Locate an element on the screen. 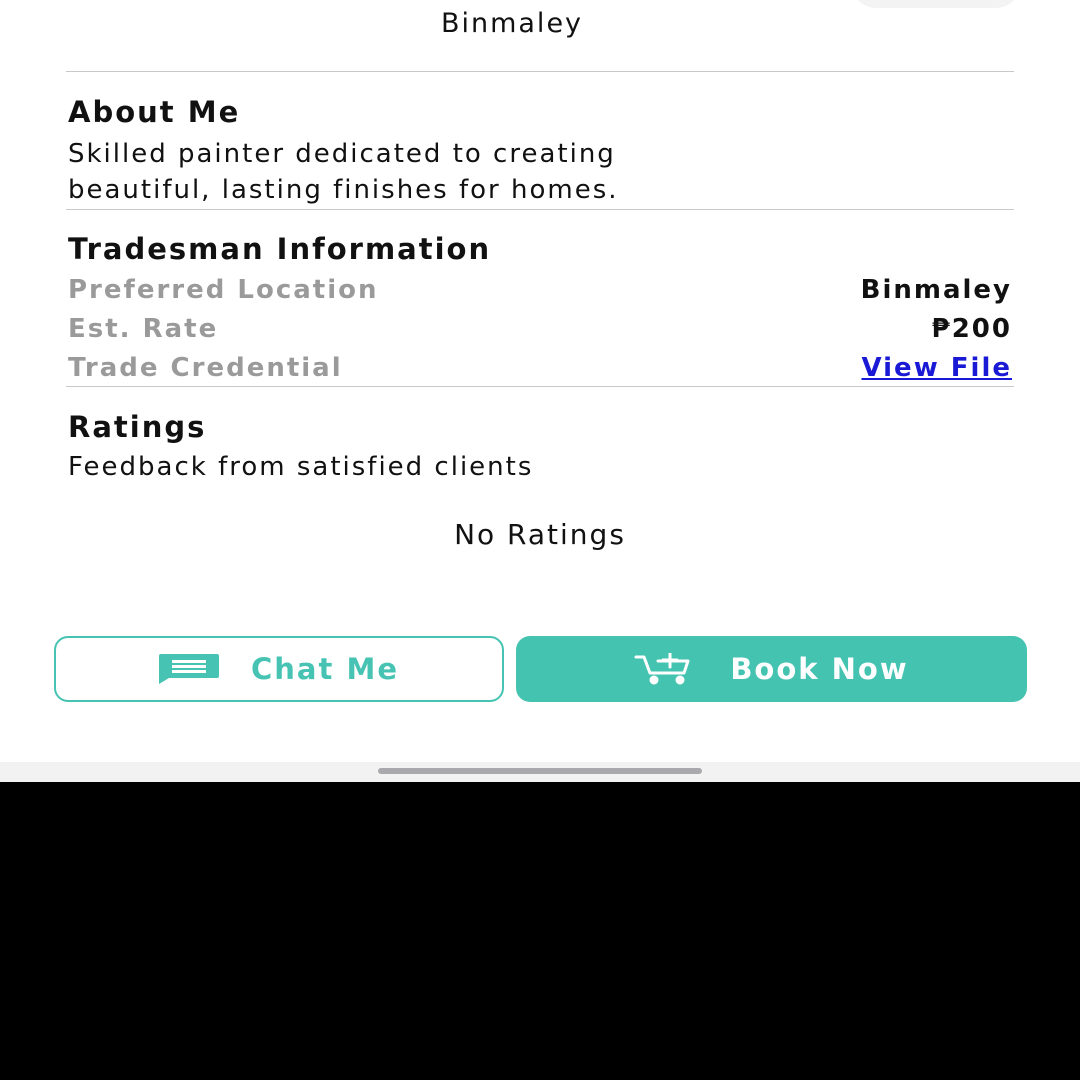  est-rate-value: ₱200 is located at coordinates (971, 329).